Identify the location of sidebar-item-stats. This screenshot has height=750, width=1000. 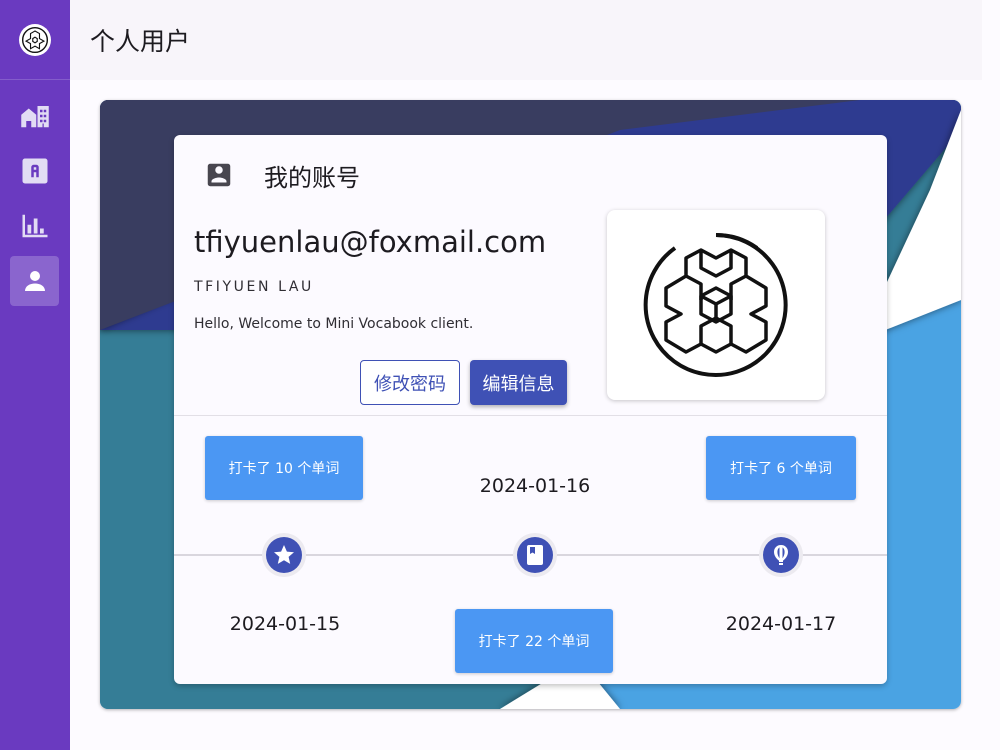
(34, 226).